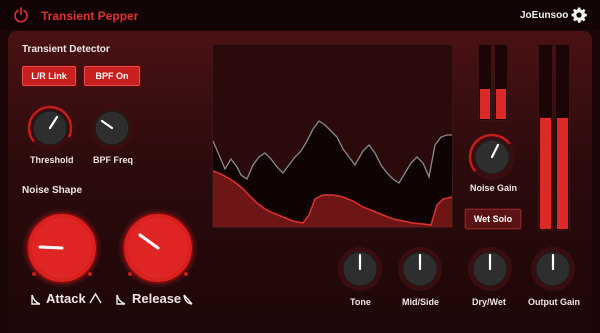 Image resolution: width=600 pixels, height=333 pixels. What do you see at coordinates (66, 49) in the screenshot?
I see `transient-detector-heading: Transient Detector` at bounding box center [66, 49].